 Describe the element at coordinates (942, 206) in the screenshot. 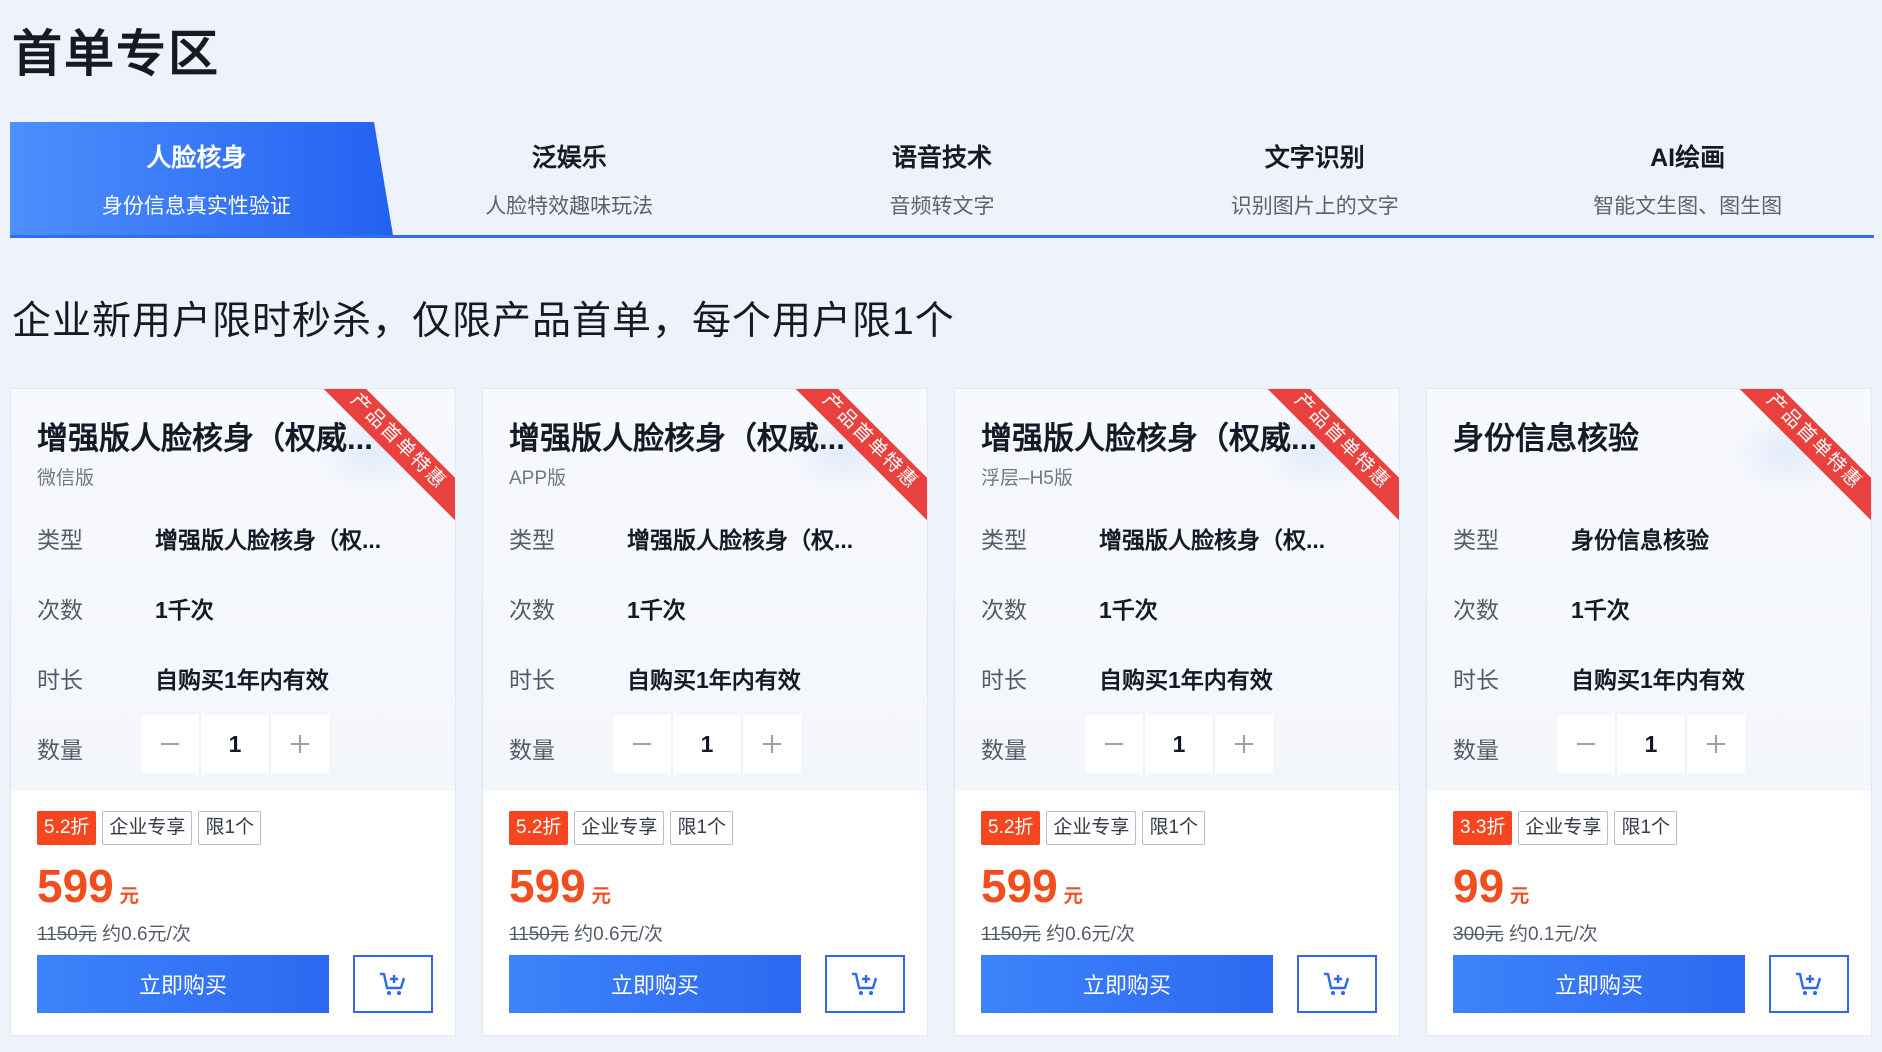

I see `tab-subtitle: 音频转文字` at that location.